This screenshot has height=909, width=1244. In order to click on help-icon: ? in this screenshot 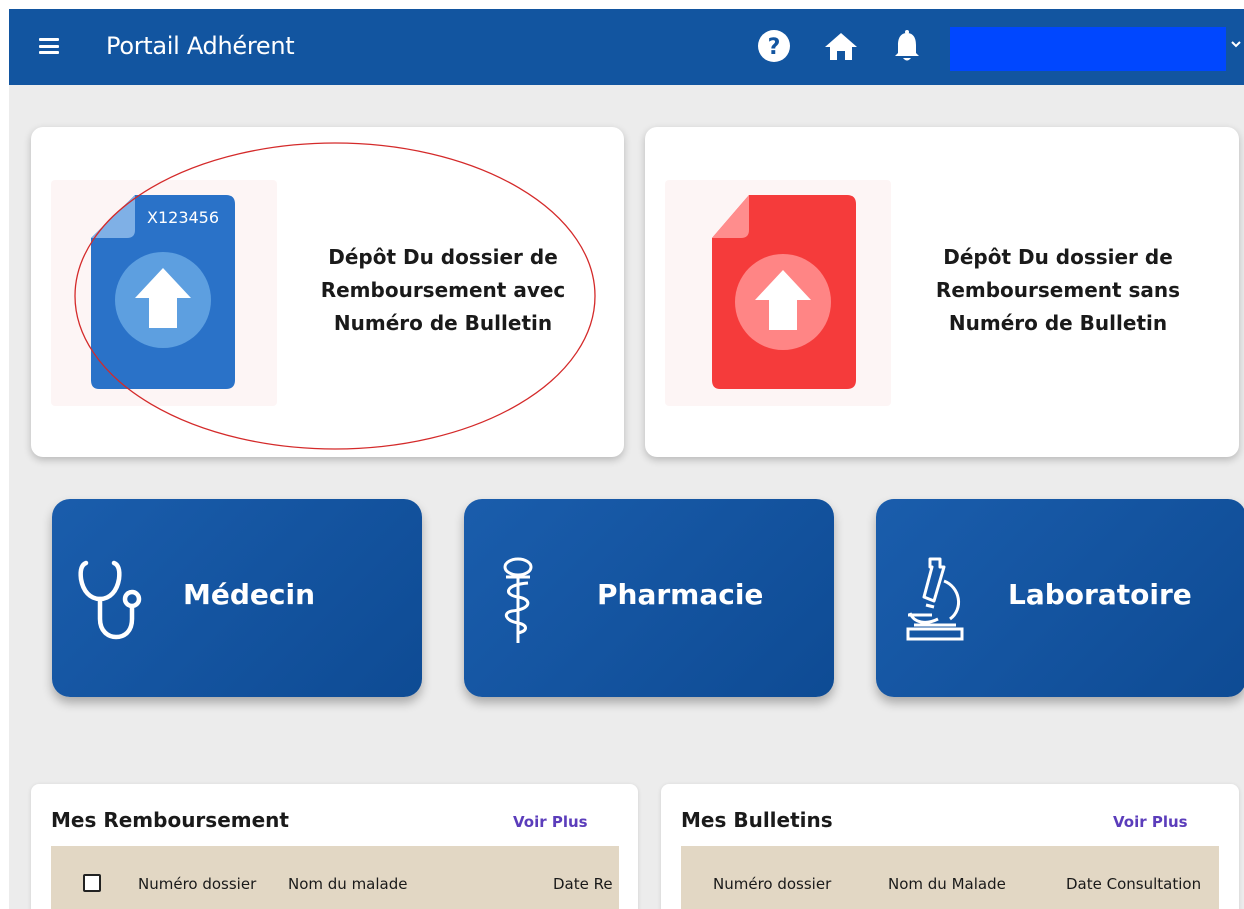, I will do `click(774, 46)`.